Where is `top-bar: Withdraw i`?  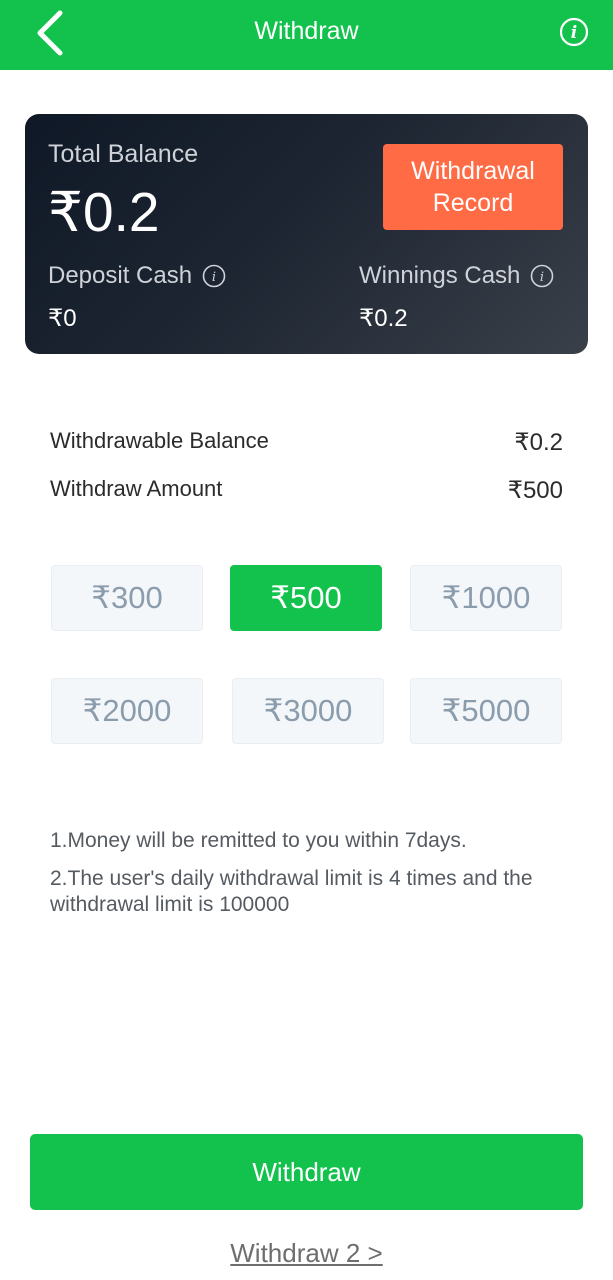 top-bar: Withdraw i is located at coordinates (306, 35).